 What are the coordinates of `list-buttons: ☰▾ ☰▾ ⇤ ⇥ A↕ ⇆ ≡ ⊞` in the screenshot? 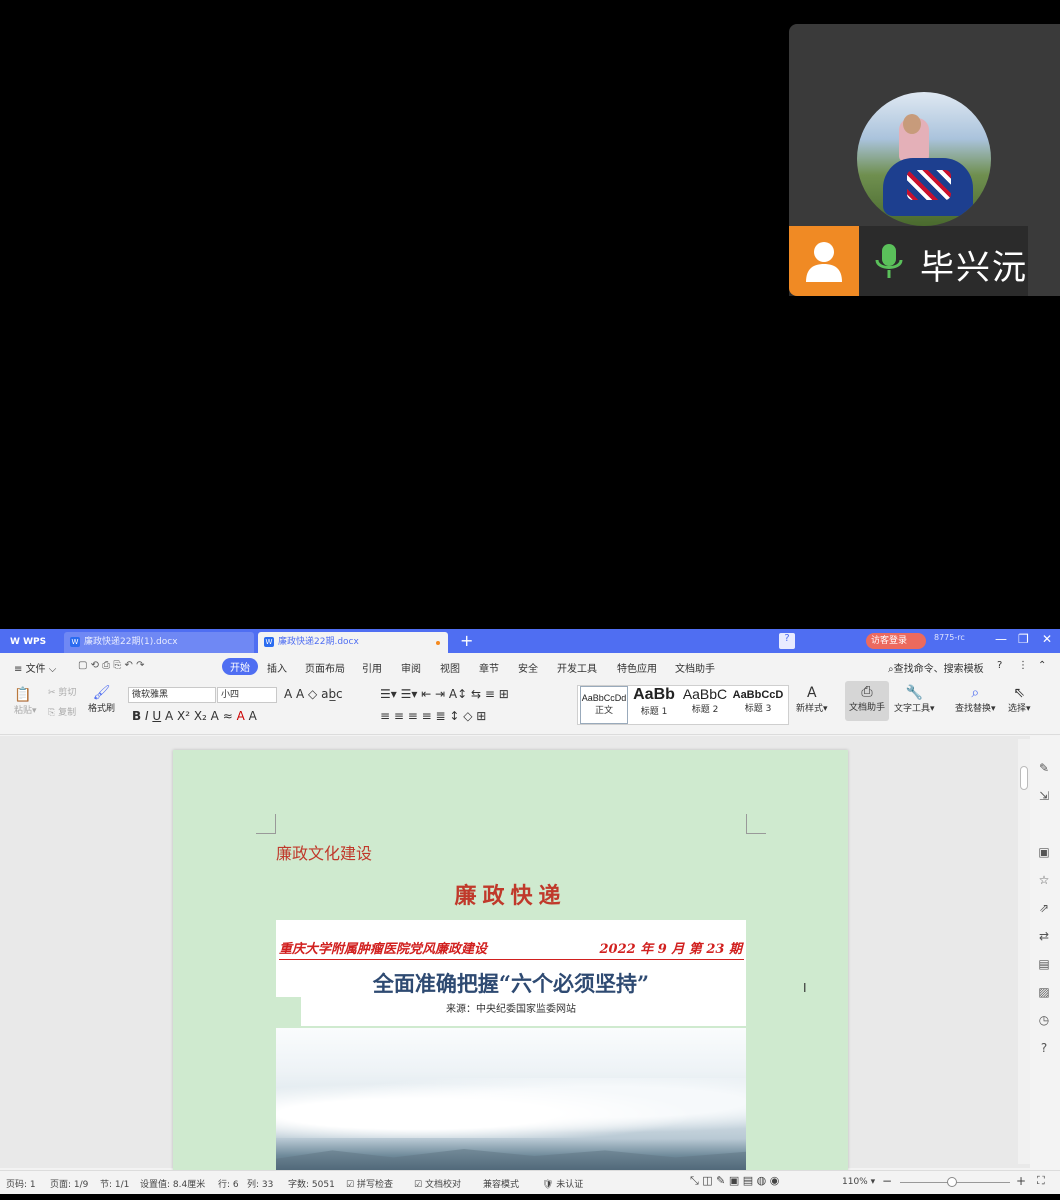 It's located at (444, 694).